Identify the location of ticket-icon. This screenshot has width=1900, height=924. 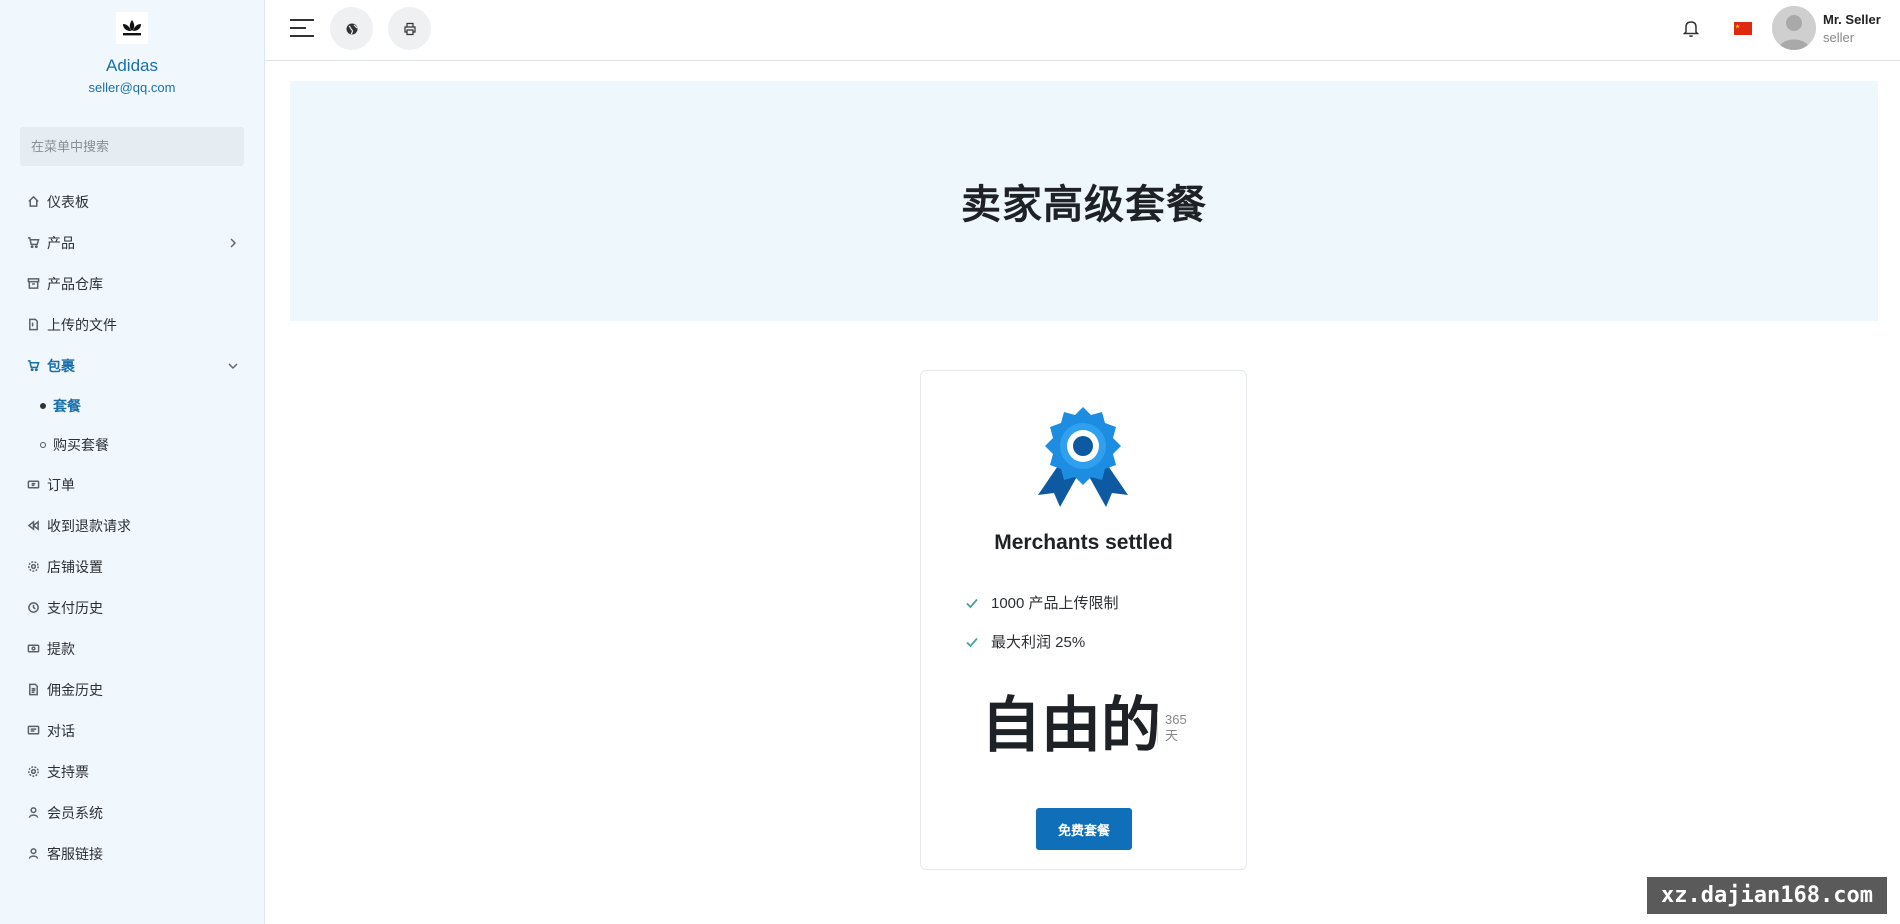
(33, 485).